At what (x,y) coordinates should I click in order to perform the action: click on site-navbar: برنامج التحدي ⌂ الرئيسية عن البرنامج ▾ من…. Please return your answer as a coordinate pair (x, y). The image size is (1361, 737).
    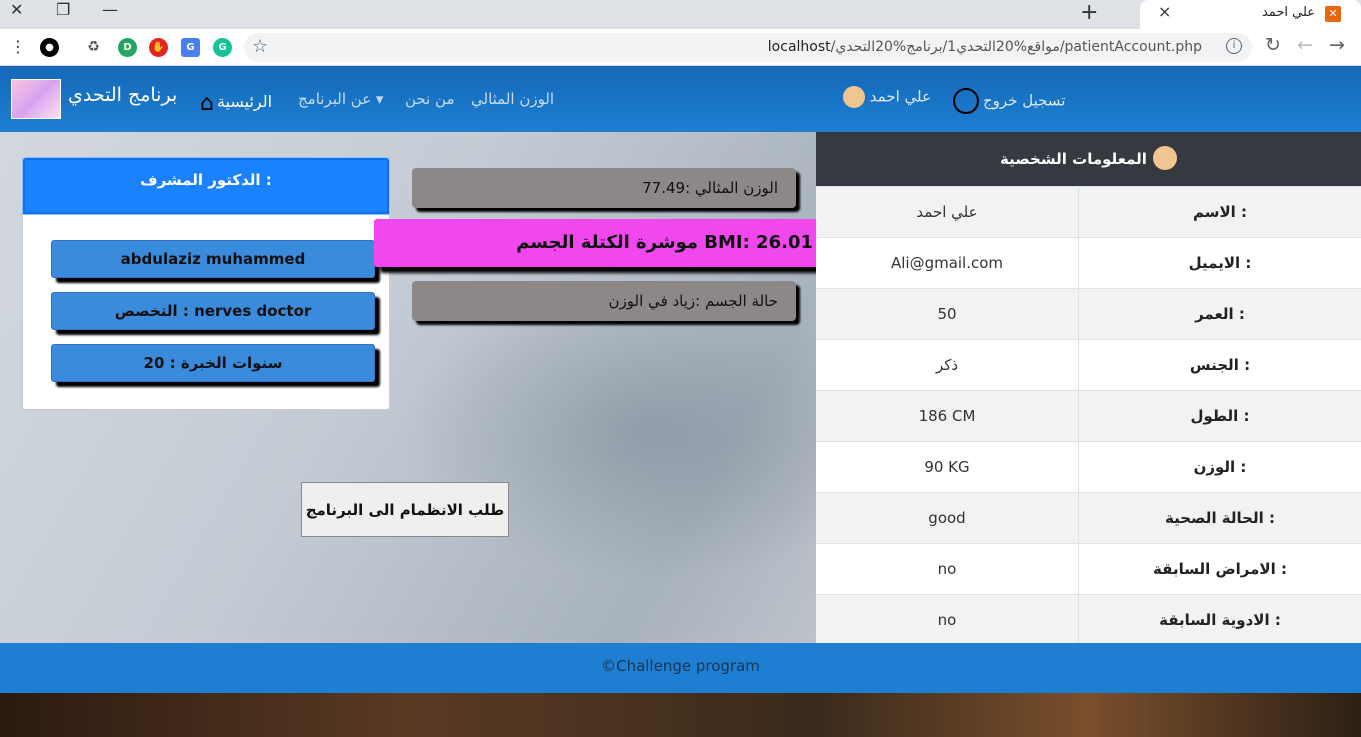
    Looking at the image, I should click on (680, 99).